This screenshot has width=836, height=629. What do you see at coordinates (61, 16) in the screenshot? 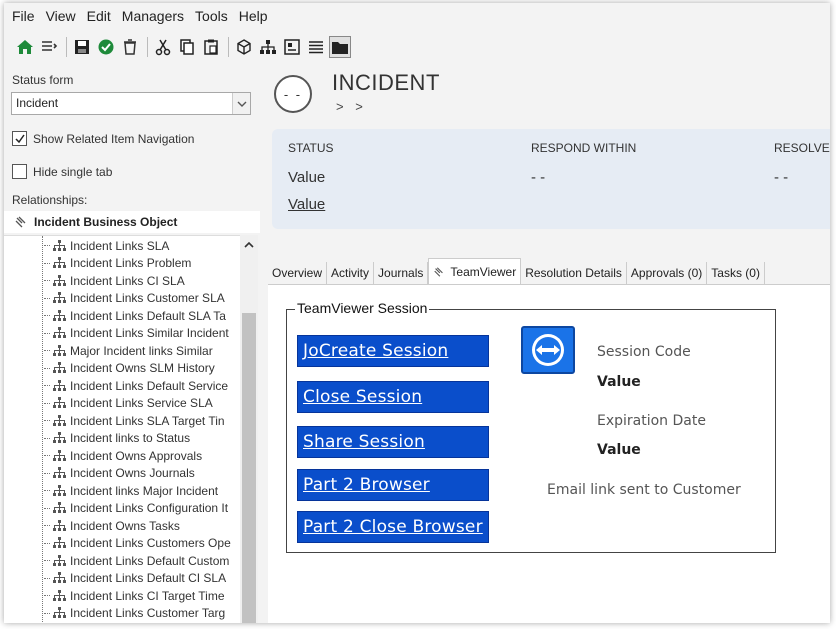
I see `menu-view: View` at bounding box center [61, 16].